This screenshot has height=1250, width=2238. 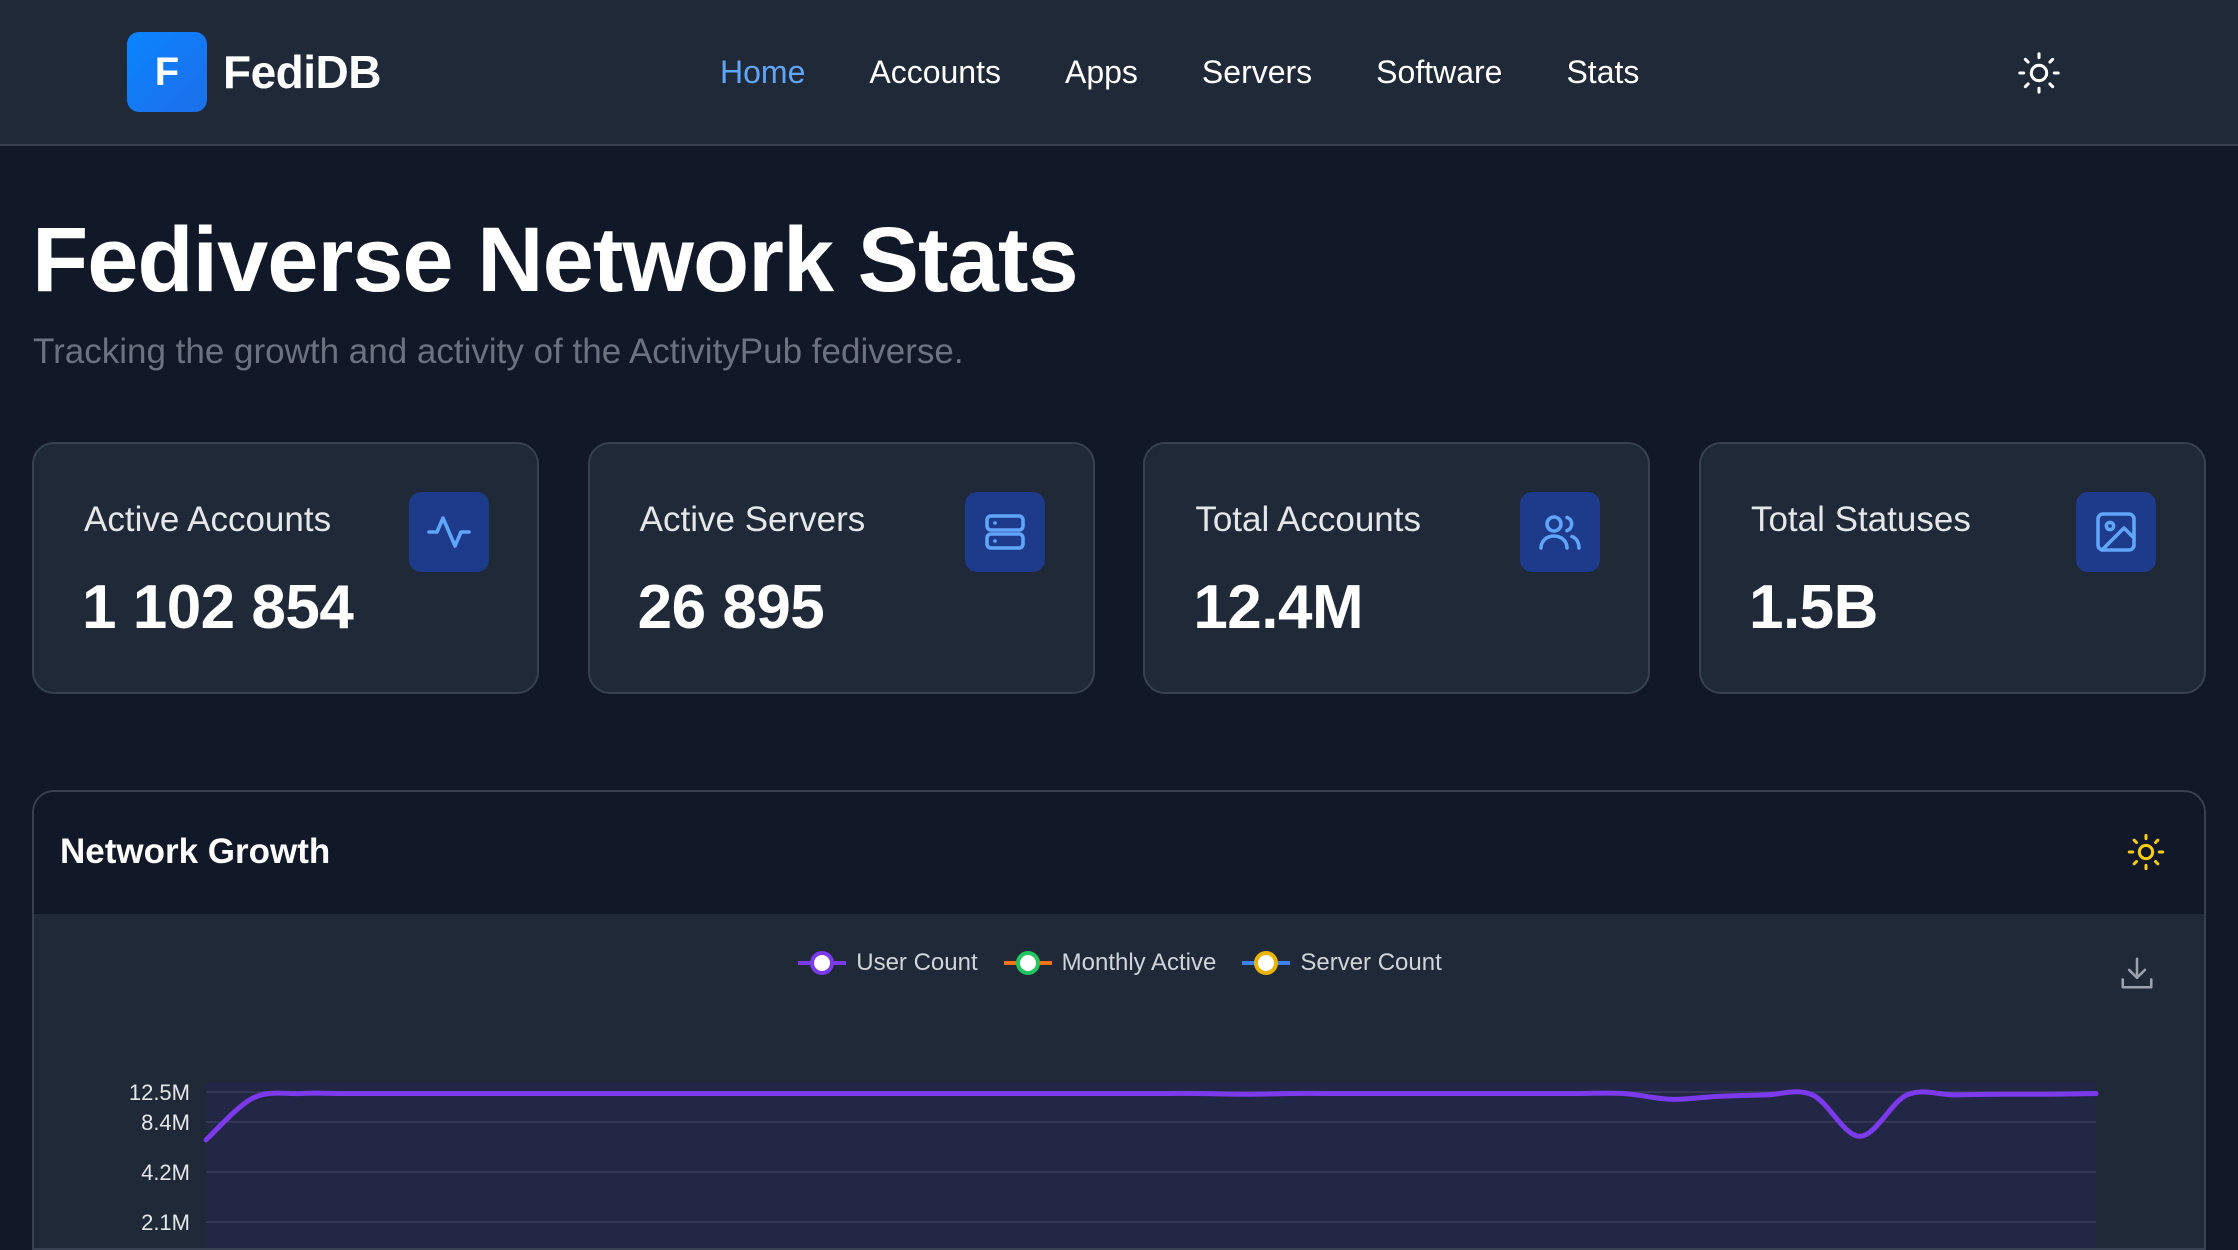 What do you see at coordinates (1151, 1165) in the screenshot?
I see `plot-area` at bounding box center [1151, 1165].